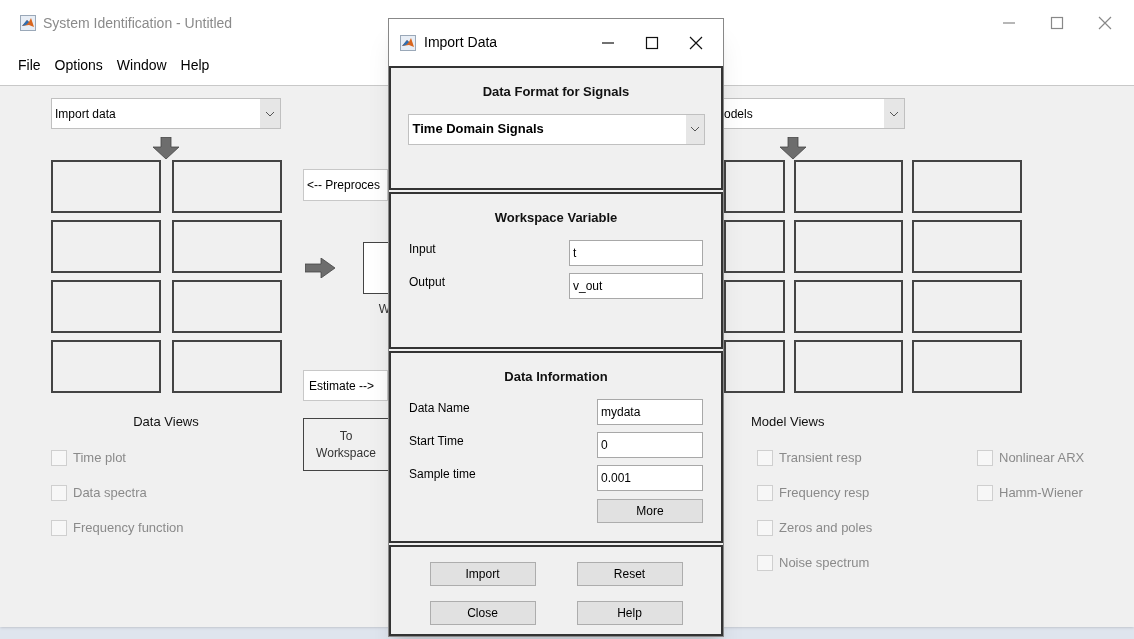 The height and width of the screenshot is (639, 1134). Describe the element at coordinates (29, 65) in the screenshot. I see `menu-item: File` at that location.